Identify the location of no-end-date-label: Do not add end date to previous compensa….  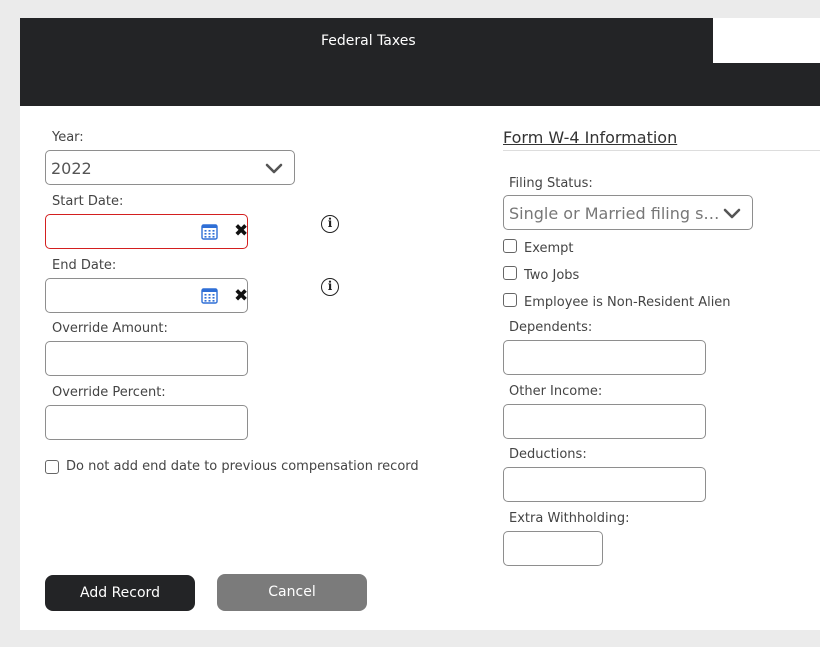
(242, 466).